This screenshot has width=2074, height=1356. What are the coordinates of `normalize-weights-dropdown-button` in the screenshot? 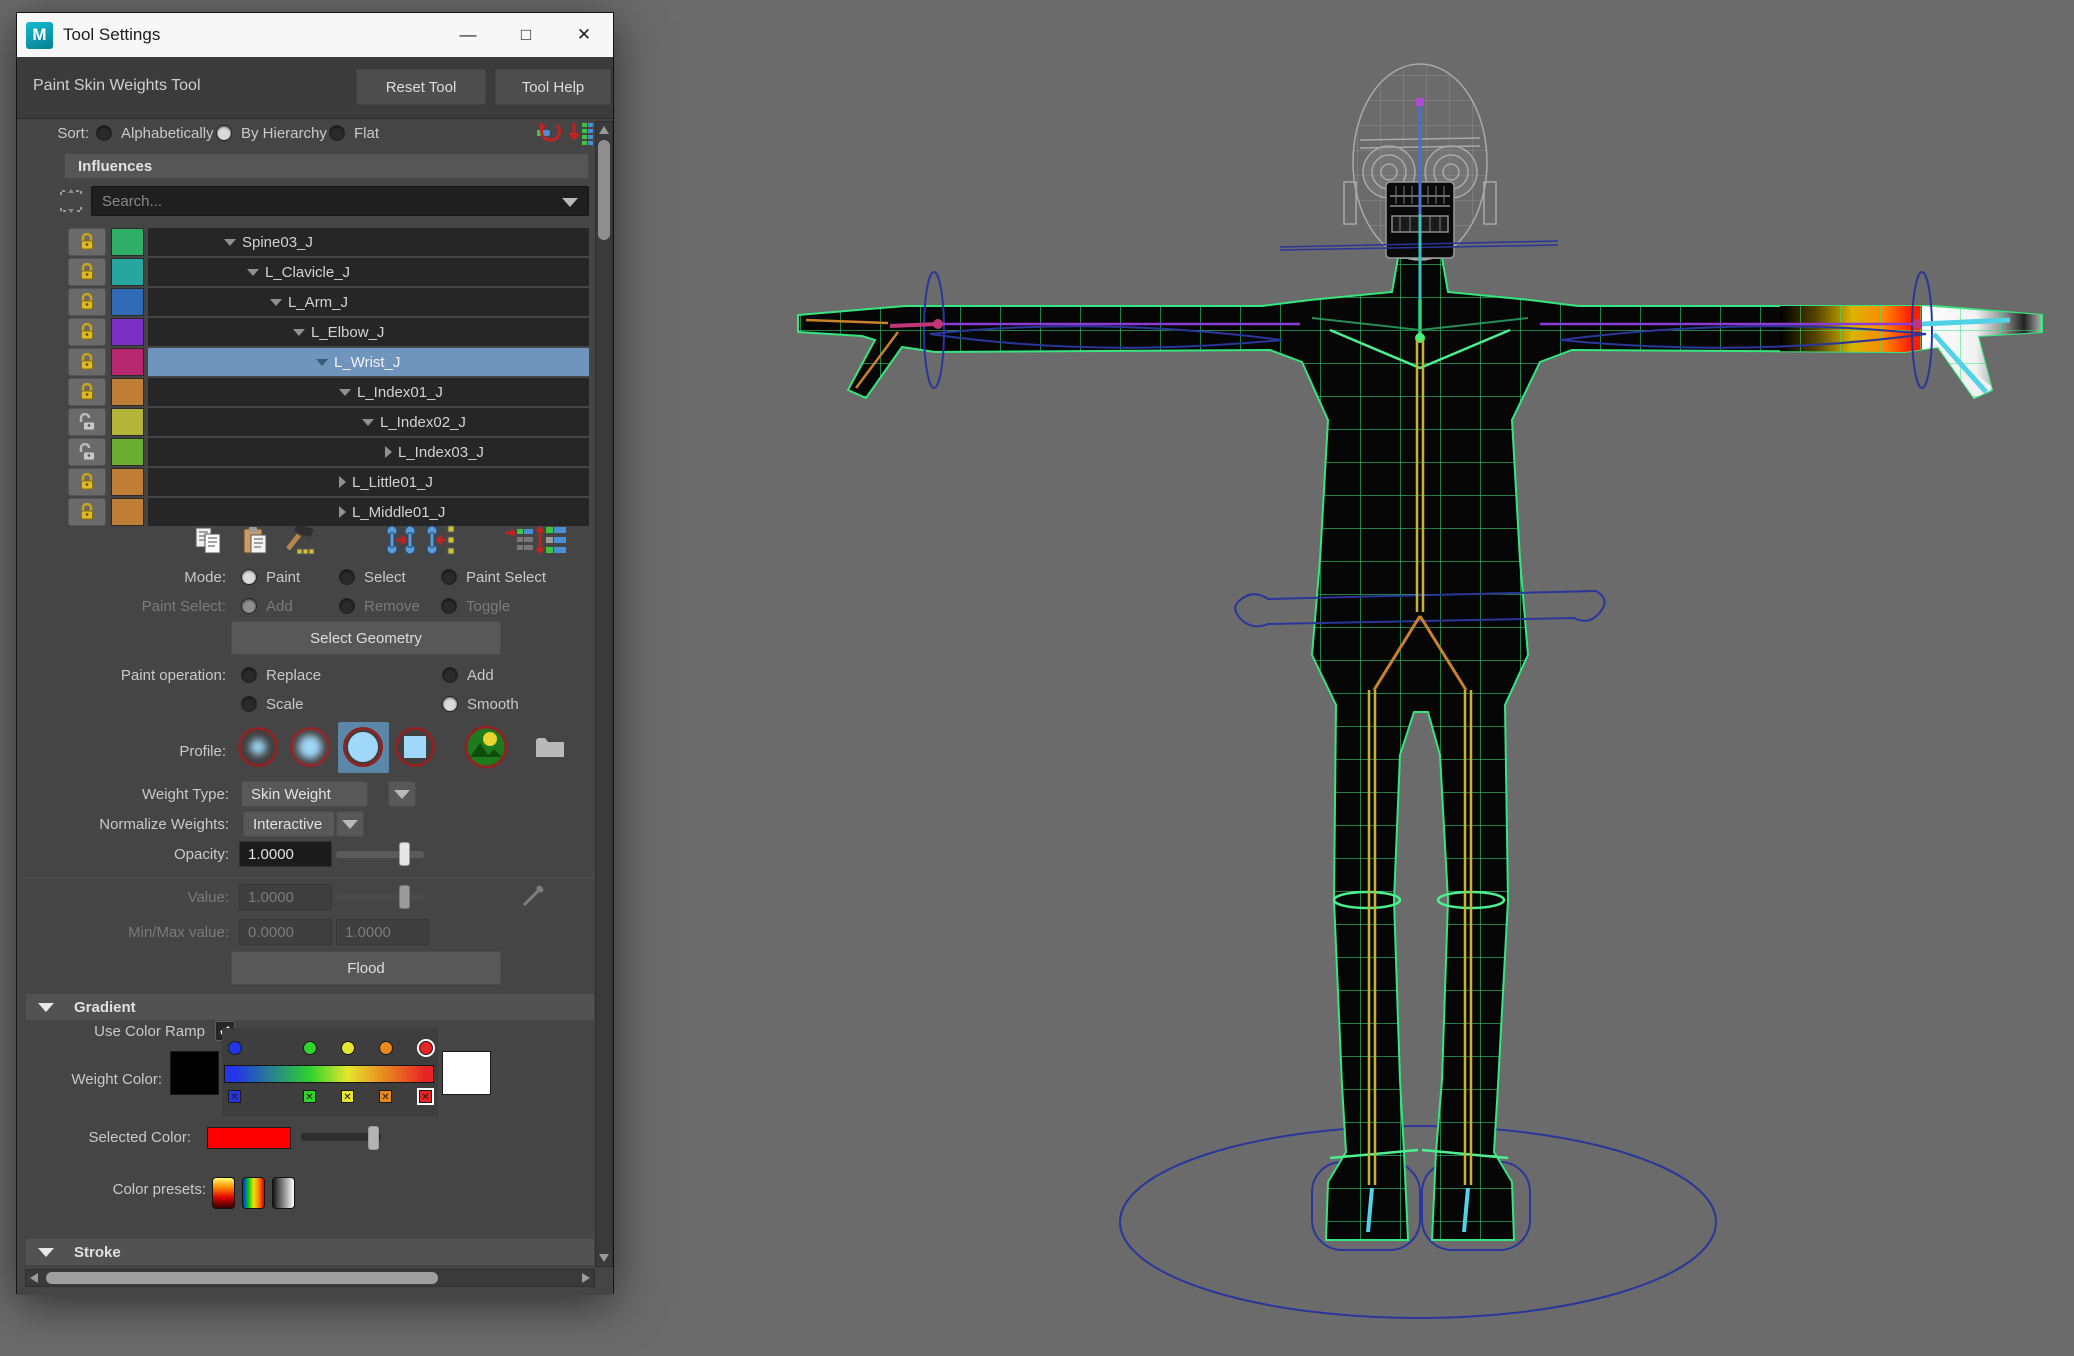 It's located at (350, 824).